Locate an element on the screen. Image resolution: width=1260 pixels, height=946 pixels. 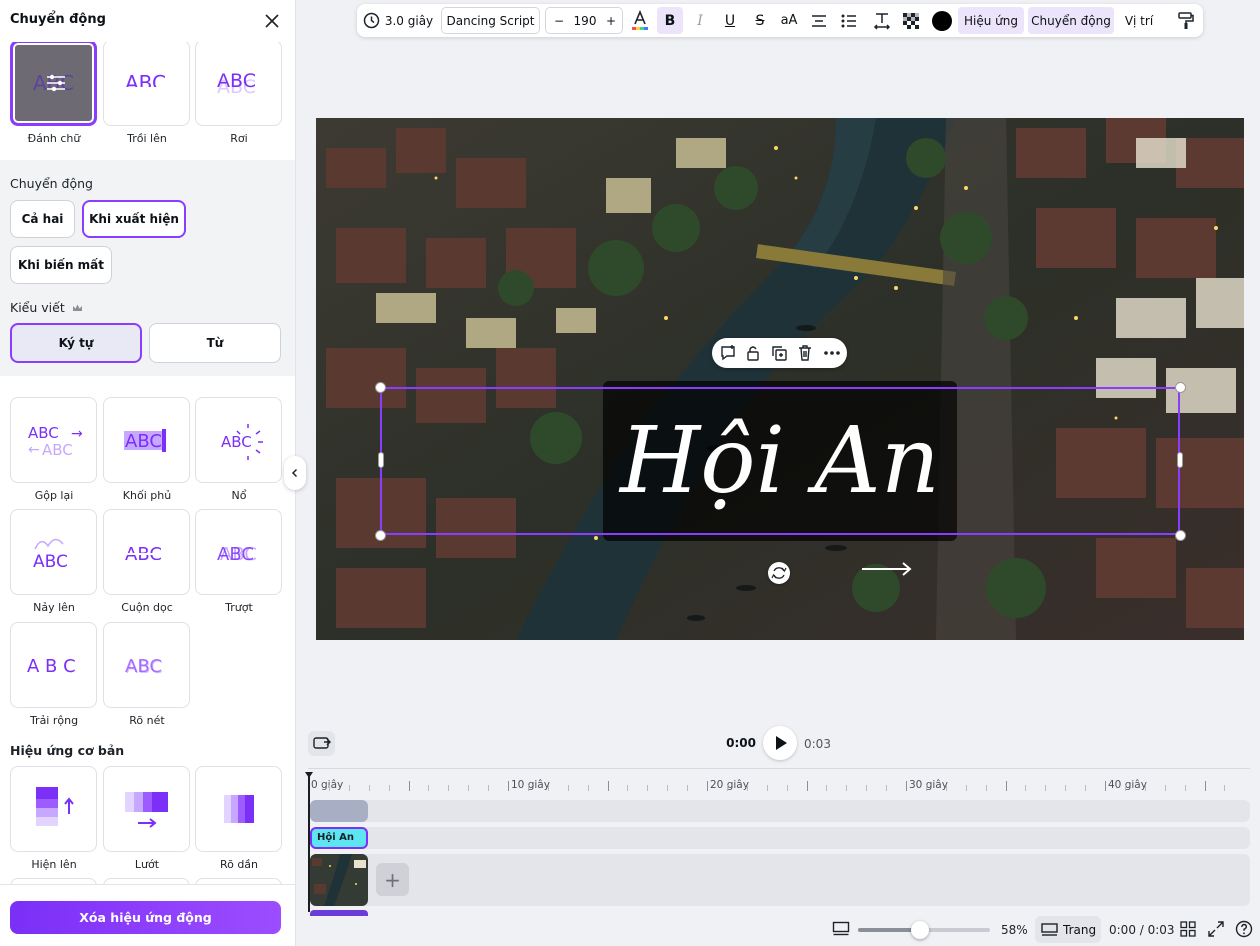
close-icon is located at coordinates (272, 21).